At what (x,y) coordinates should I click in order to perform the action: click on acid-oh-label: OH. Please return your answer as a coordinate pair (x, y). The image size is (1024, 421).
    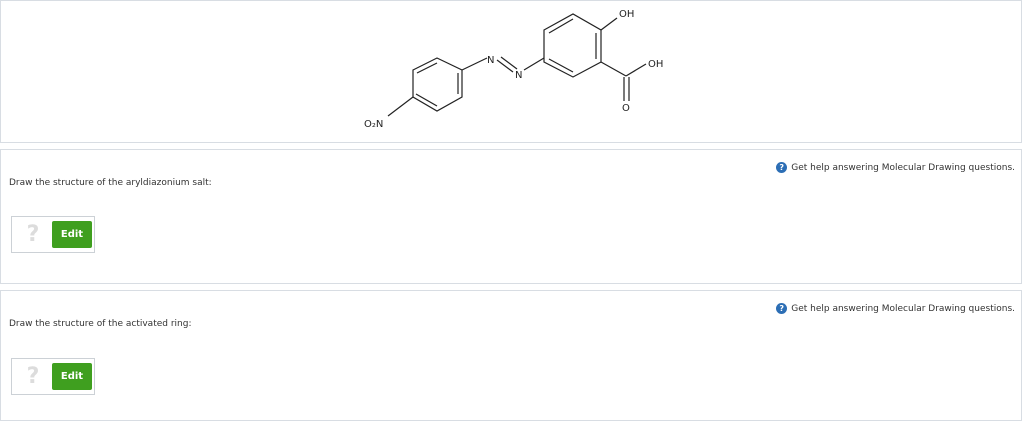
    Looking at the image, I should click on (655, 64).